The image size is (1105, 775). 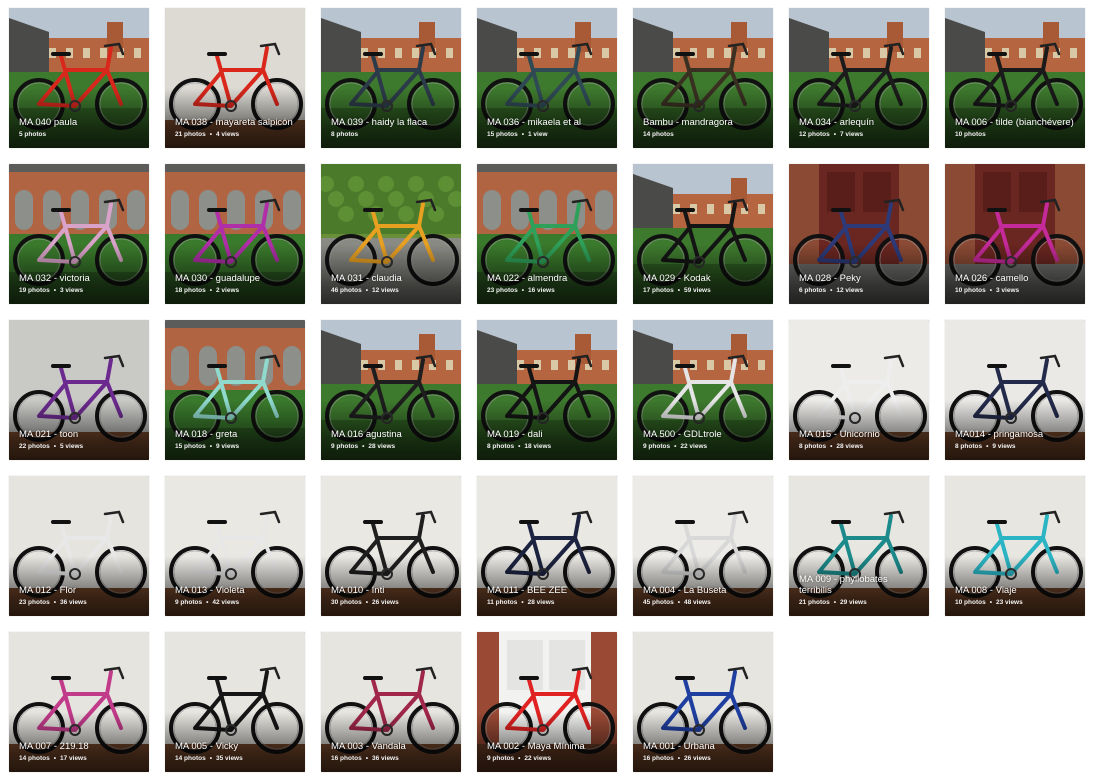 What do you see at coordinates (549, 134) in the screenshot?
I see `album-stats: 15 photos • 1 view` at bounding box center [549, 134].